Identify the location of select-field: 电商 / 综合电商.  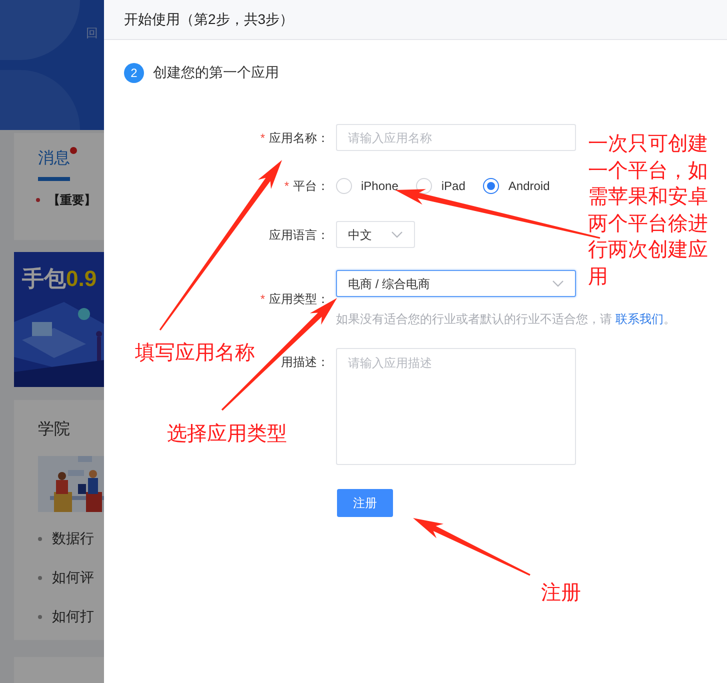
(456, 283).